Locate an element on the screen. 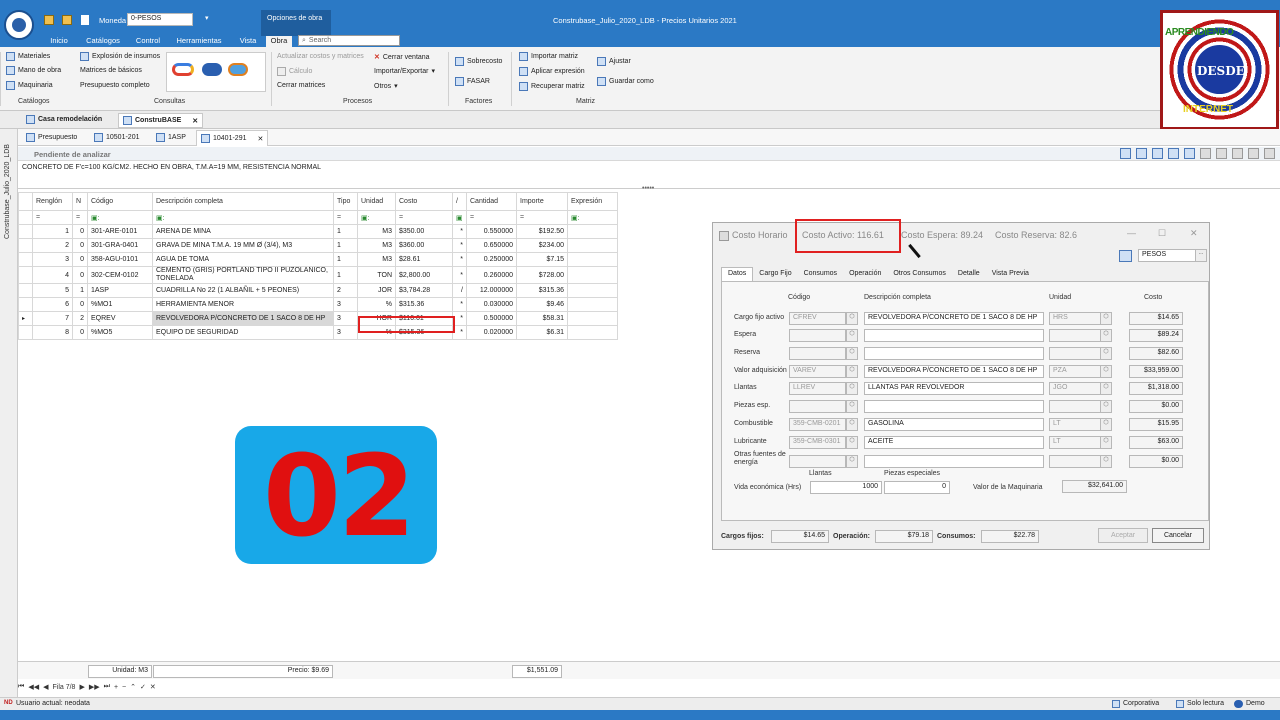  tab-datos: Datos is located at coordinates (737, 274).